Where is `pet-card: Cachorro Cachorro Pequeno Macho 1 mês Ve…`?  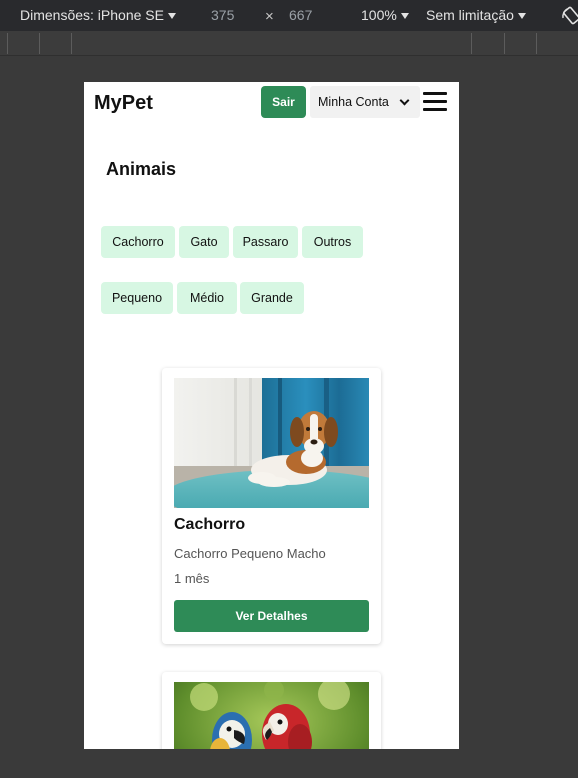
pet-card: Cachorro Cachorro Pequeno Macho 1 mês Ve… is located at coordinates (271, 506).